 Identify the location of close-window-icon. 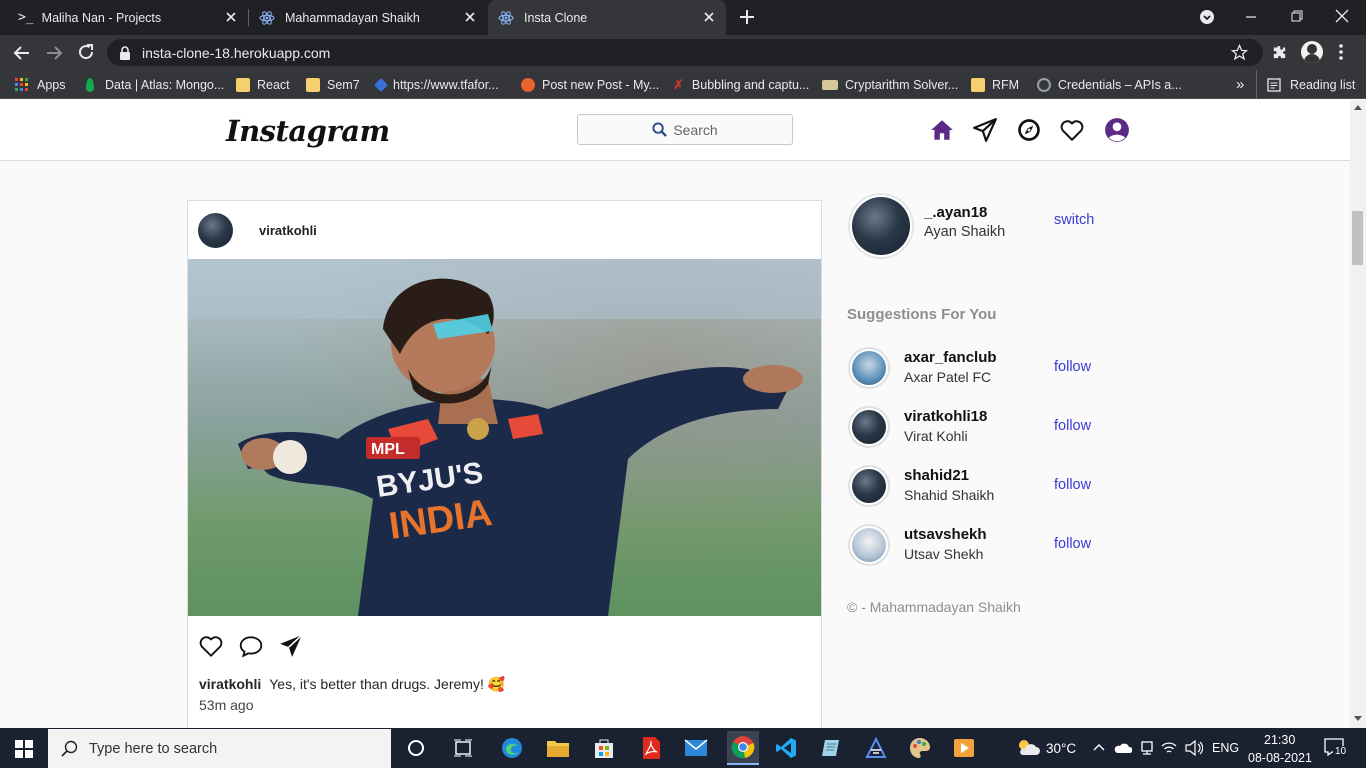
(1342, 16).